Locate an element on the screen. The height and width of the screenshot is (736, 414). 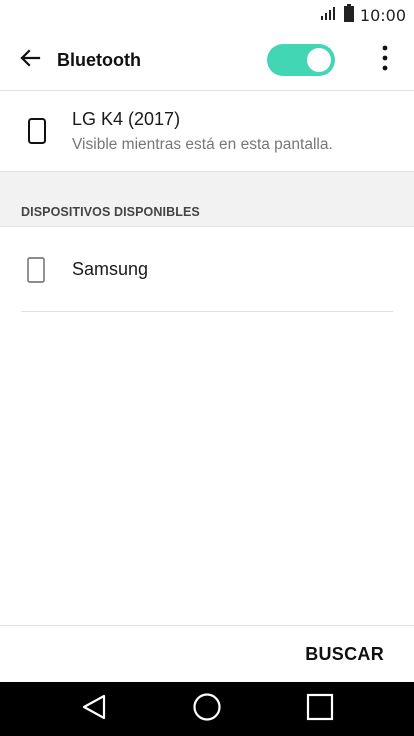
nav-home-icon is located at coordinates (207, 709).